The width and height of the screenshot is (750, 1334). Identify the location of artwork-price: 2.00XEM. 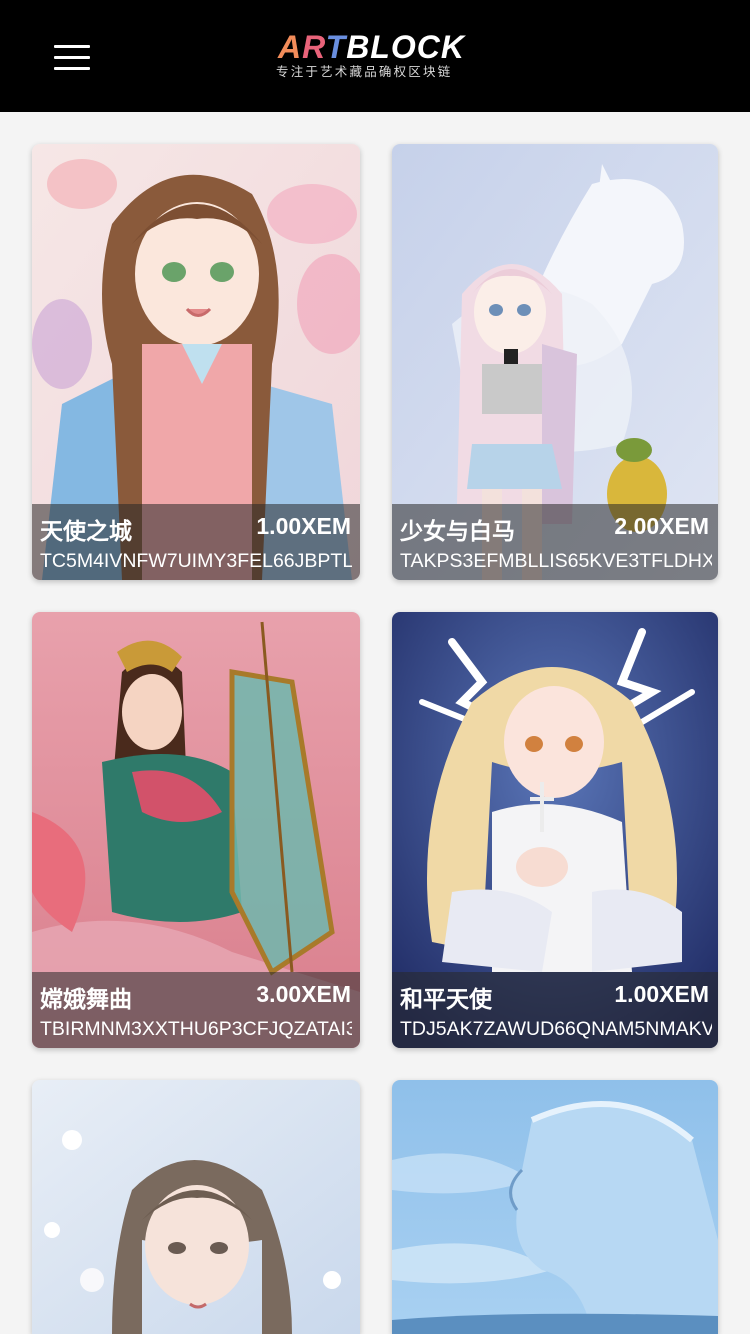
(661, 526).